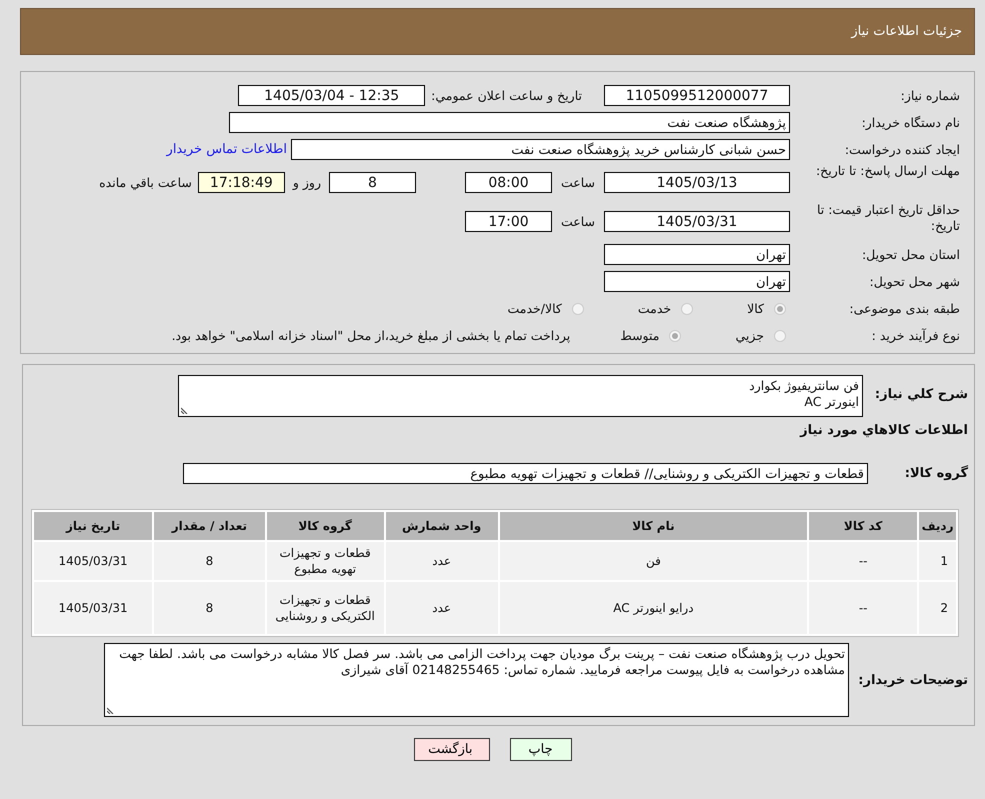  Describe the element at coordinates (509, 122) in the screenshot. I see `buyer-org-field: پژوهشگاه صنعت نفت` at that location.